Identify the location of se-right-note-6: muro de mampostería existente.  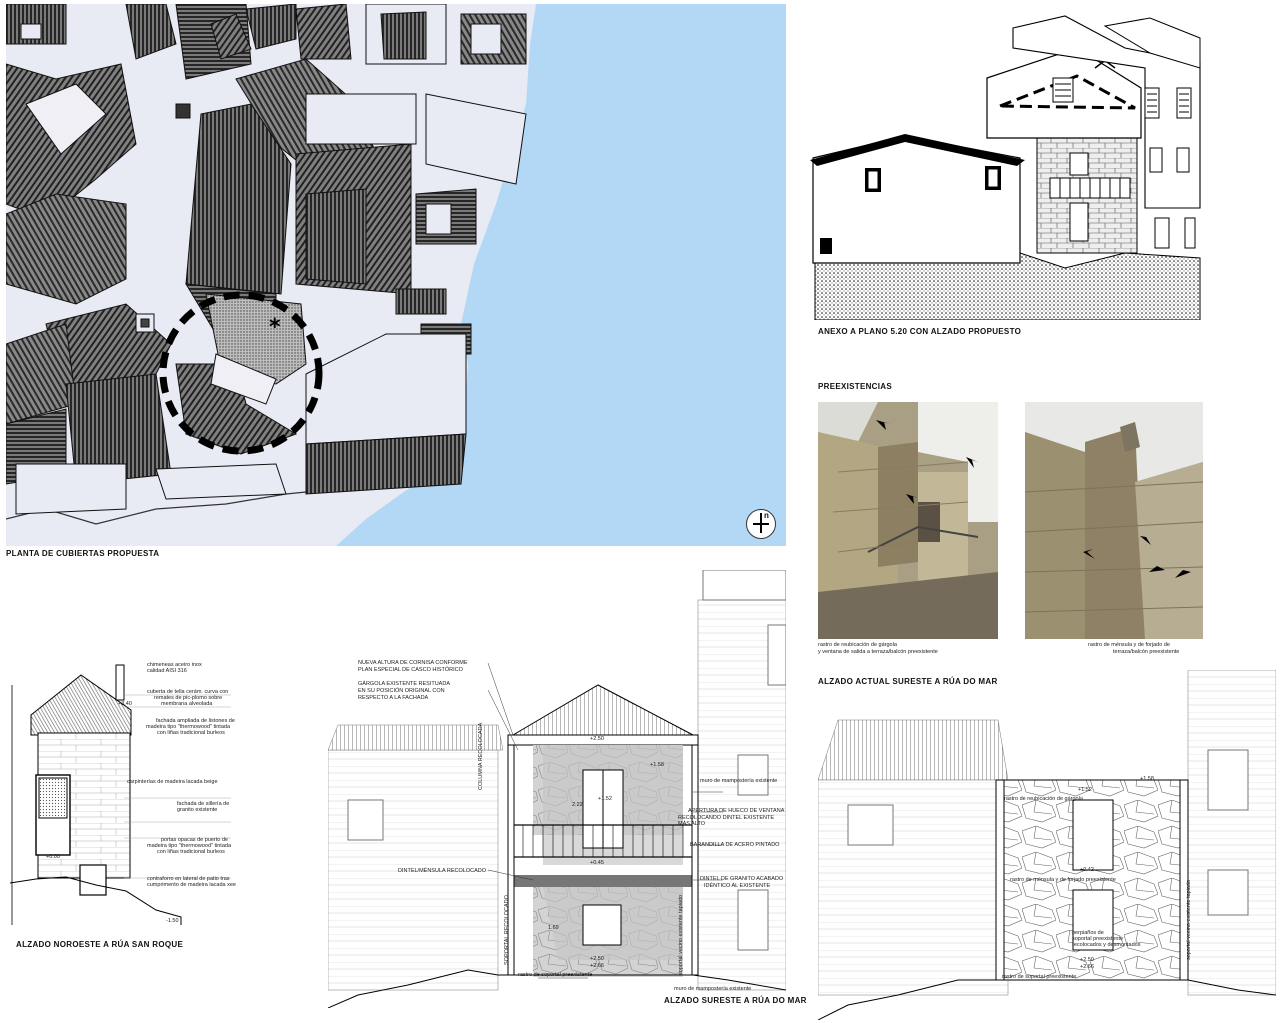
(713, 989).